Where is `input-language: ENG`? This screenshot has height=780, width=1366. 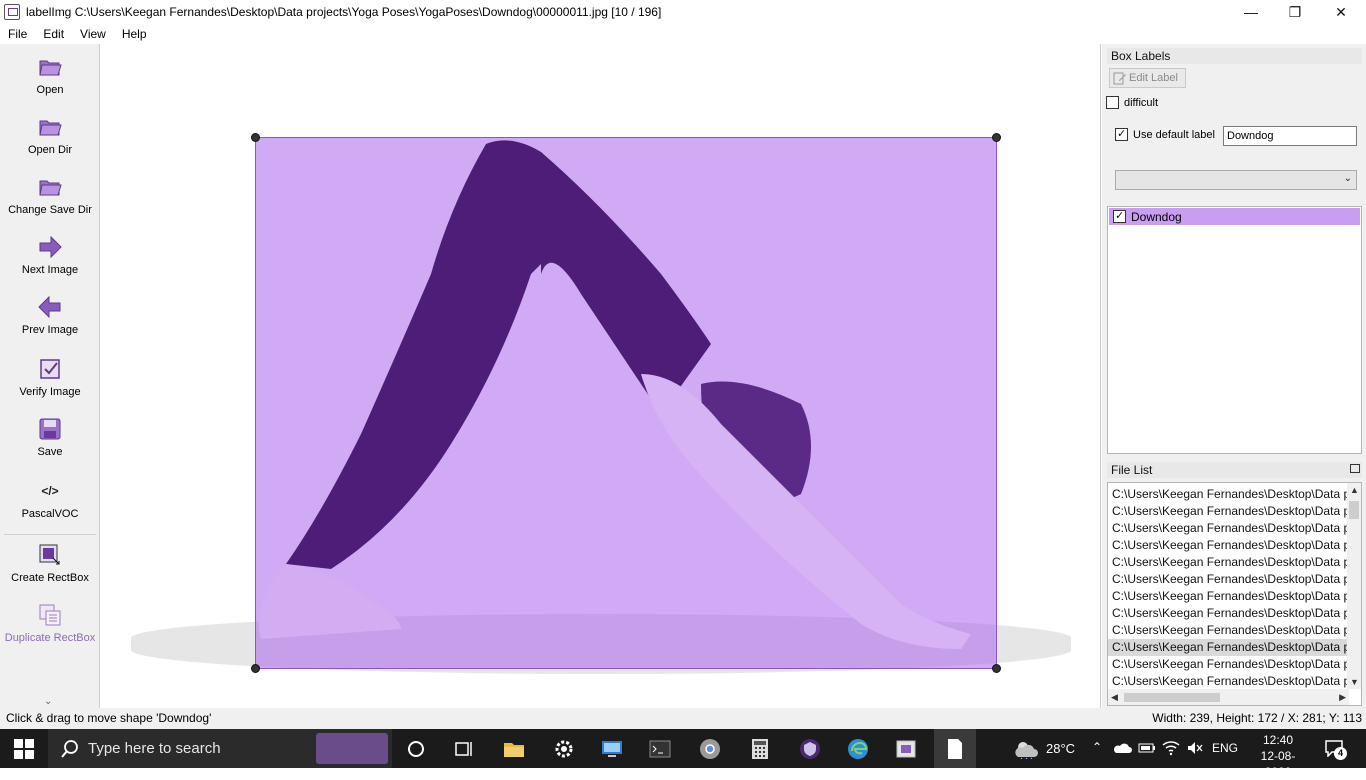
input-language: ENG is located at coordinates (1225, 748).